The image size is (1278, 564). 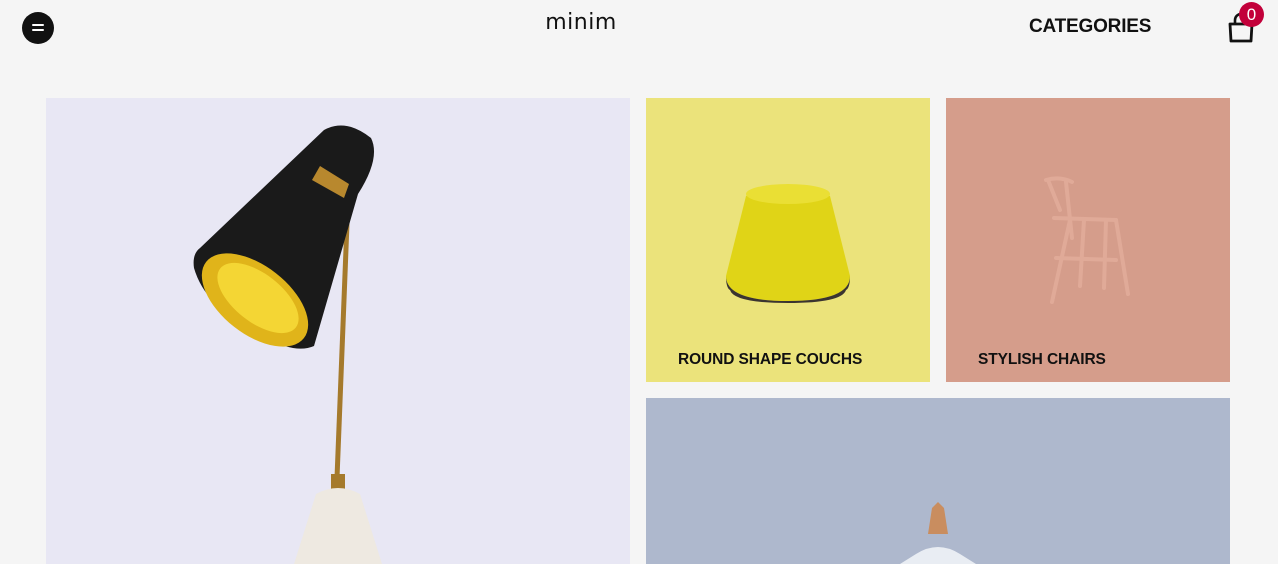 What do you see at coordinates (788, 243) in the screenshot?
I see `round-pouf-image` at bounding box center [788, 243].